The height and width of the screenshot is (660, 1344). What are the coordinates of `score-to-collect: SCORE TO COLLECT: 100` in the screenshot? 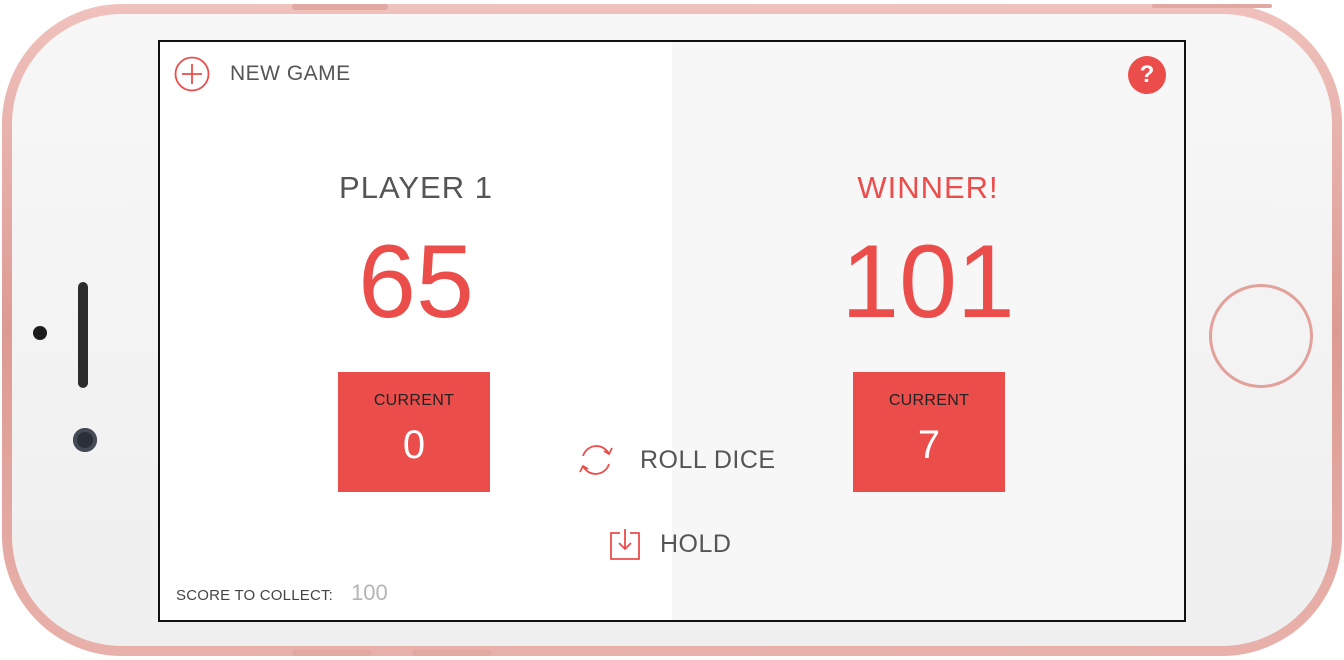 It's located at (282, 593).